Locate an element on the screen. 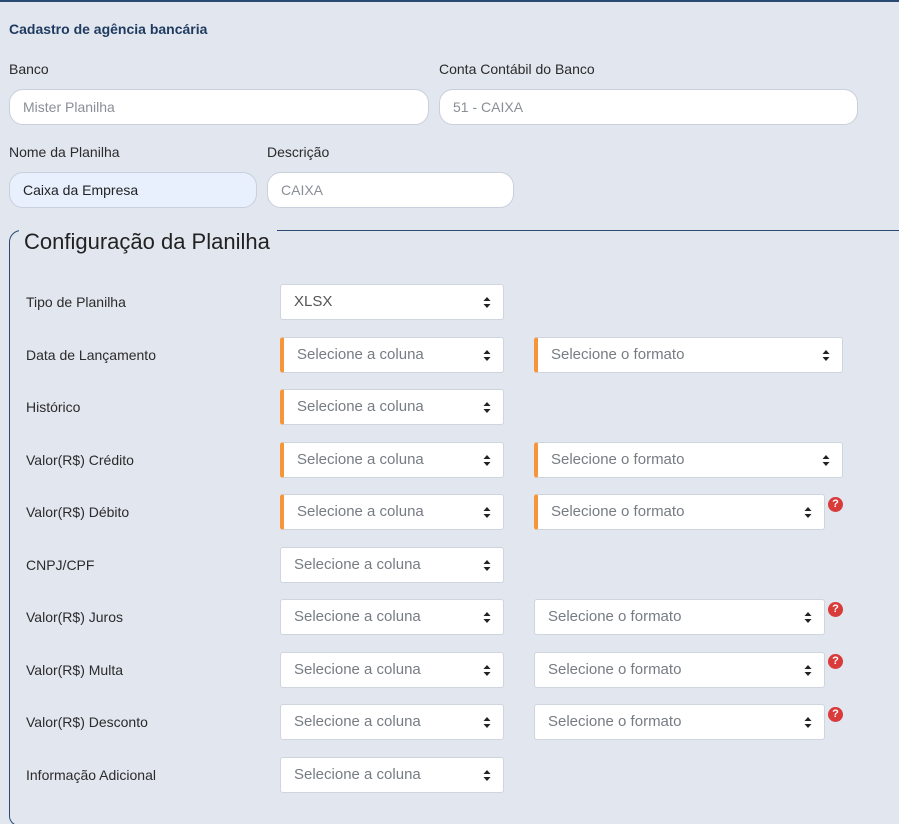 The width and height of the screenshot is (899, 824). description-input: CAIXA is located at coordinates (390, 190).